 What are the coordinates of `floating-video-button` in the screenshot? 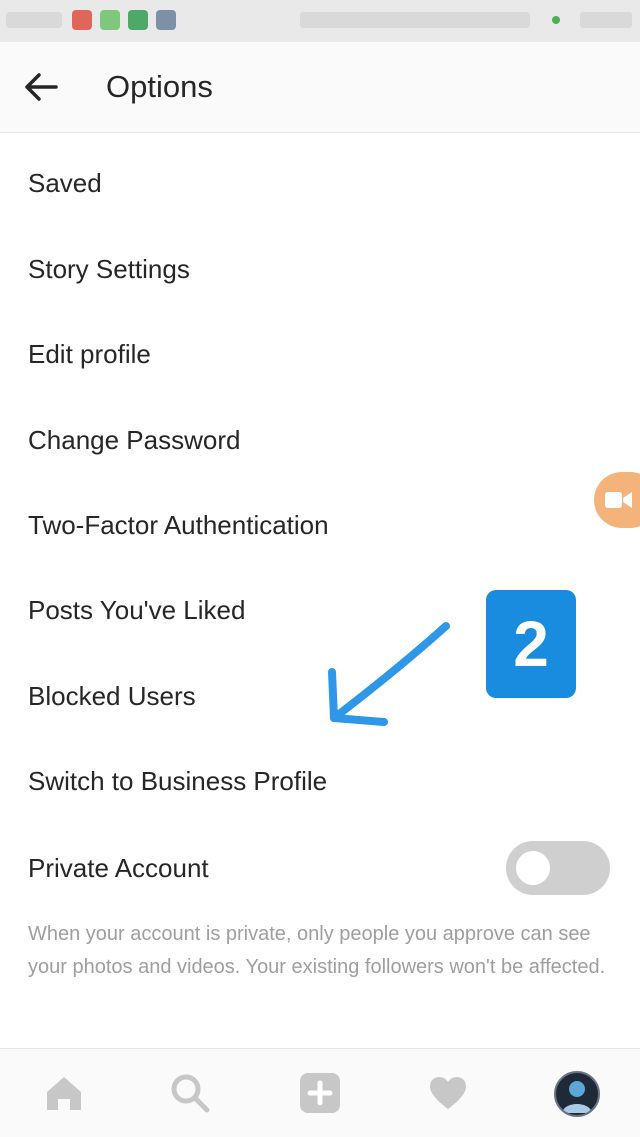 It's located at (617, 500).